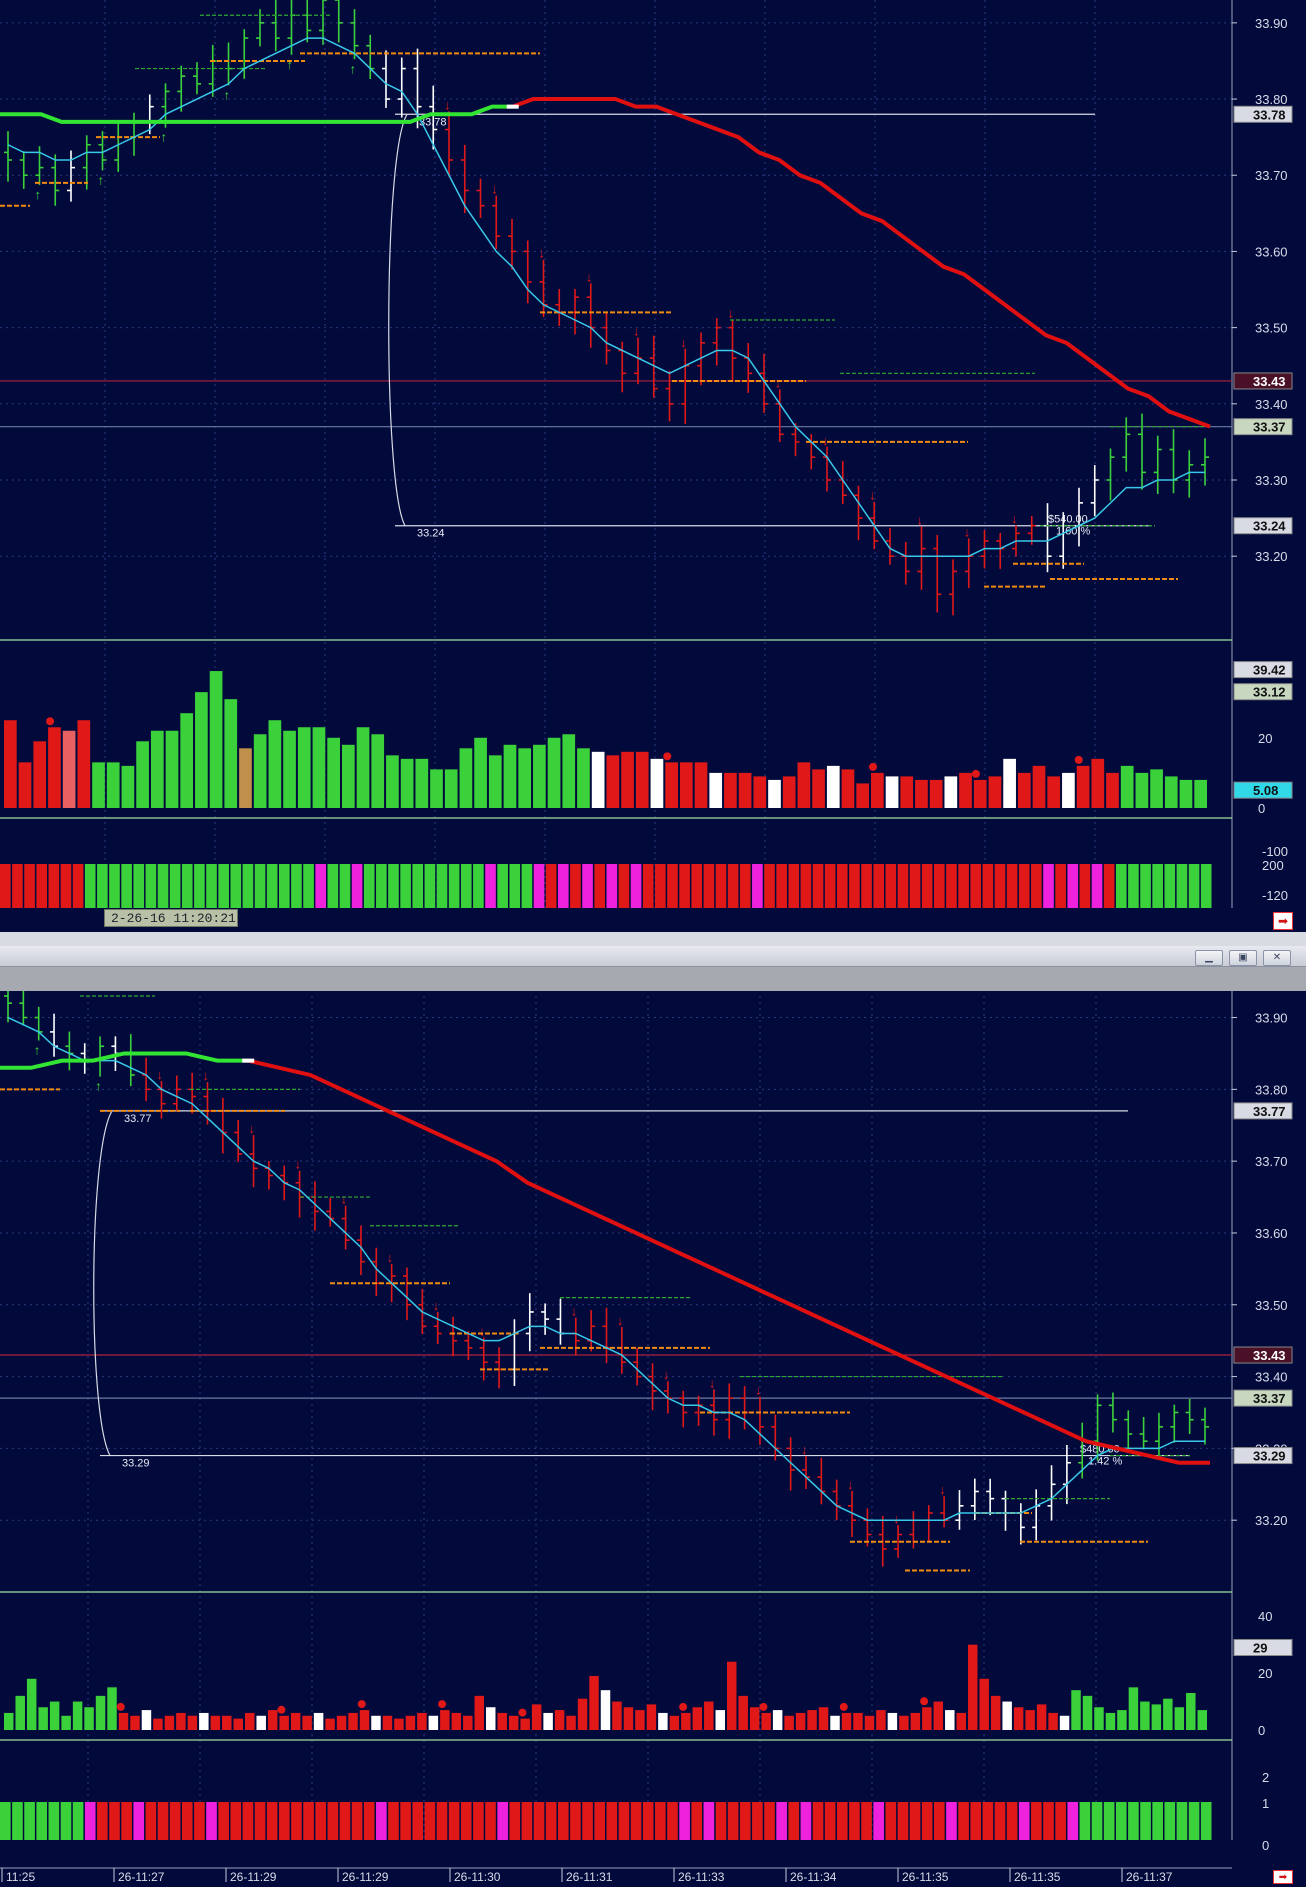 The height and width of the screenshot is (1887, 1306). I want to click on price-tick-label: 33.20, so click(1271, 556).